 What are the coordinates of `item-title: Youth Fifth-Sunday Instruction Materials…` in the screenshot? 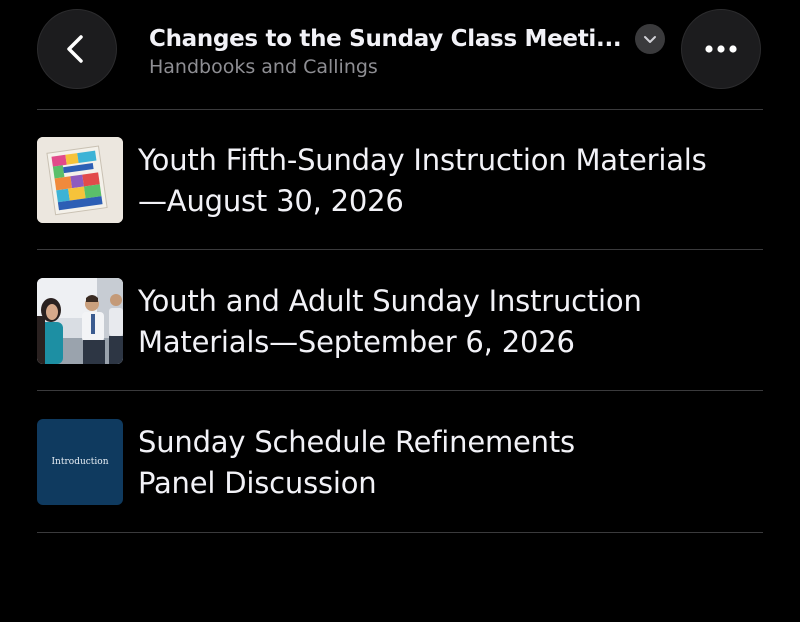 It's located at (443, 181).